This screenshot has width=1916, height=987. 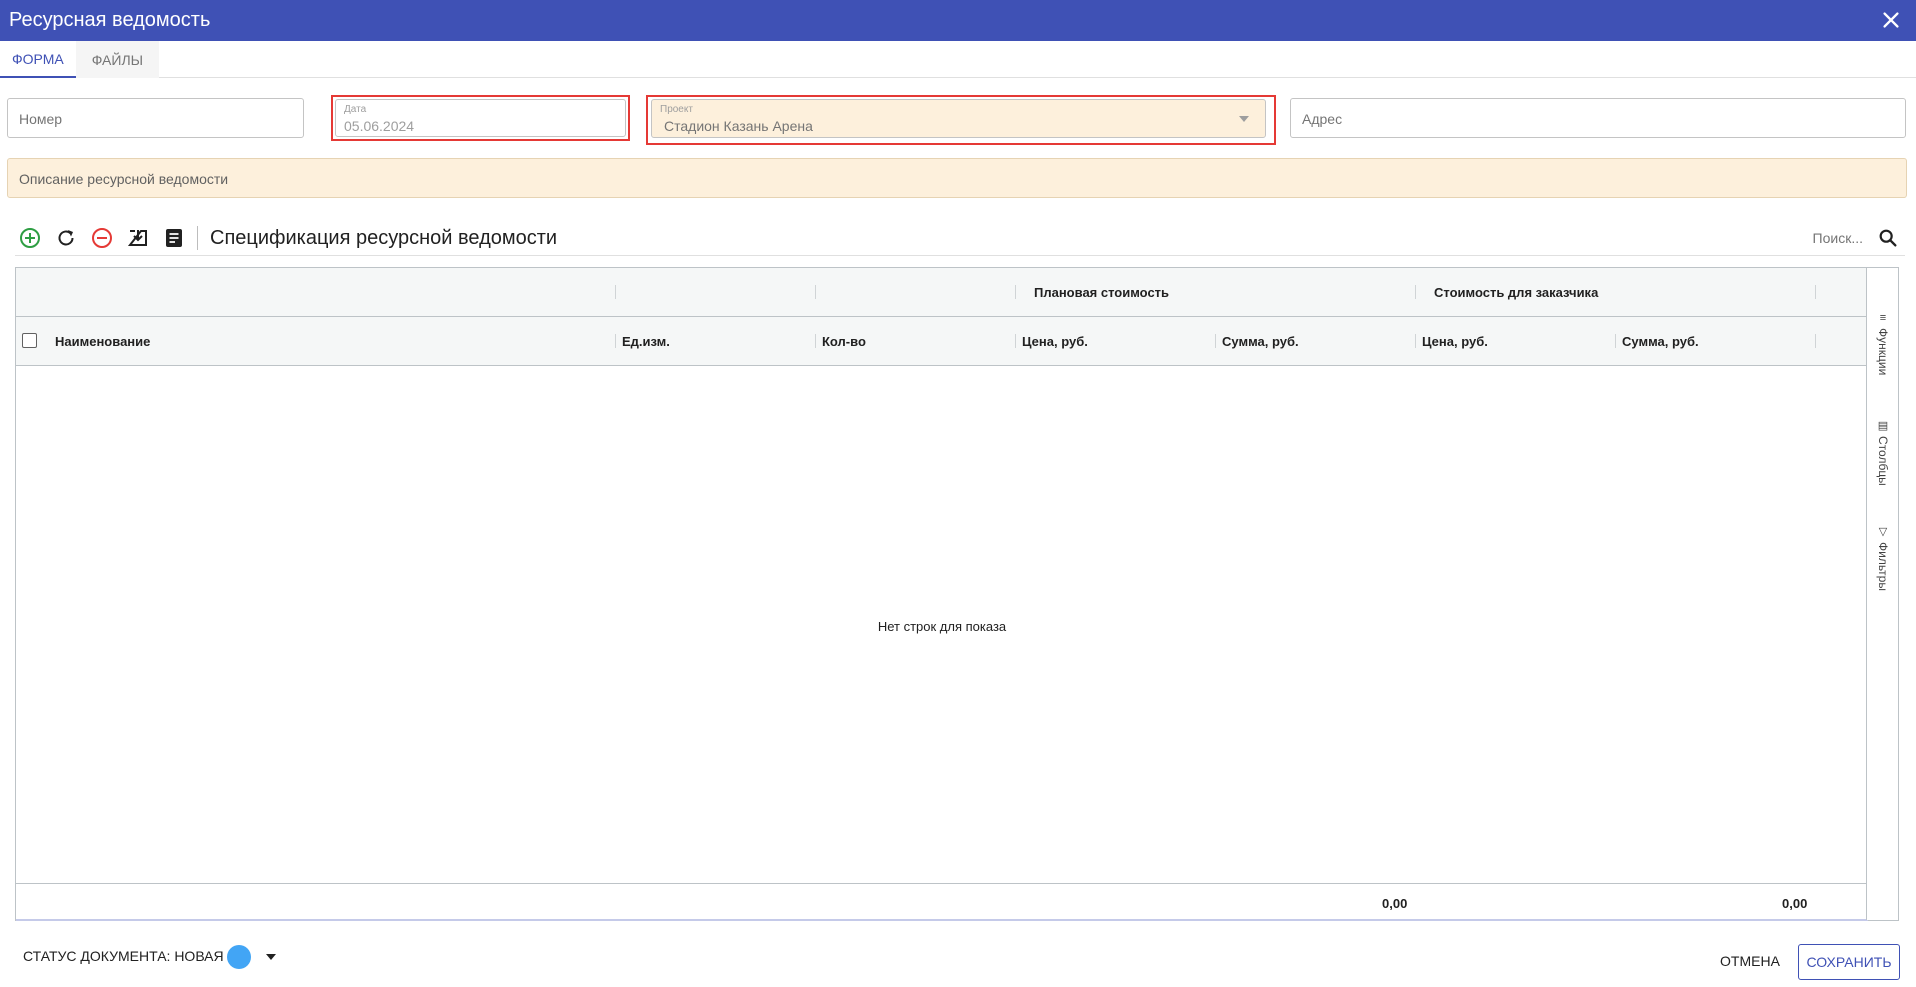 I want to click on close-icon, so click(x=1891, y=20).